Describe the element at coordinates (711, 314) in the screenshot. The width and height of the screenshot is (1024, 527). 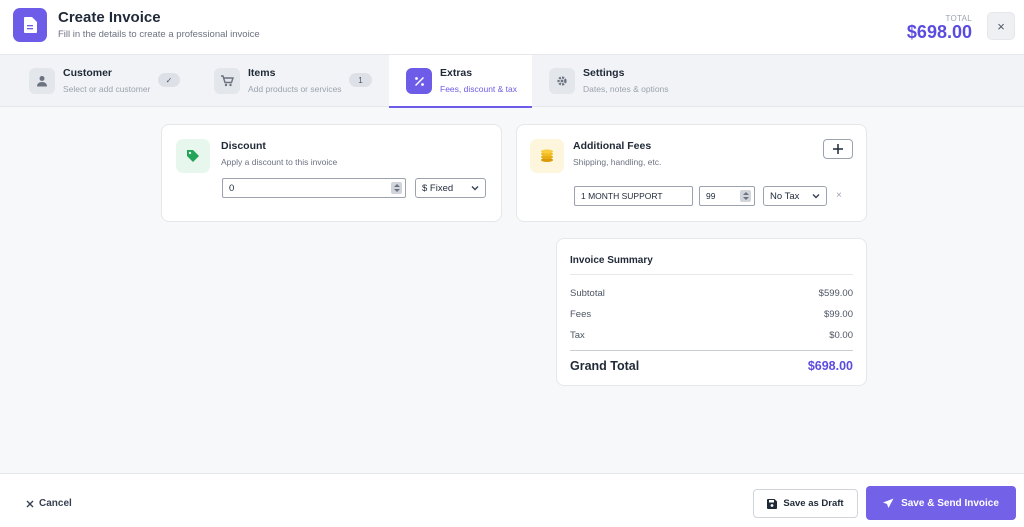
I see `summary-row-fees: Fees $99.00` at that location.